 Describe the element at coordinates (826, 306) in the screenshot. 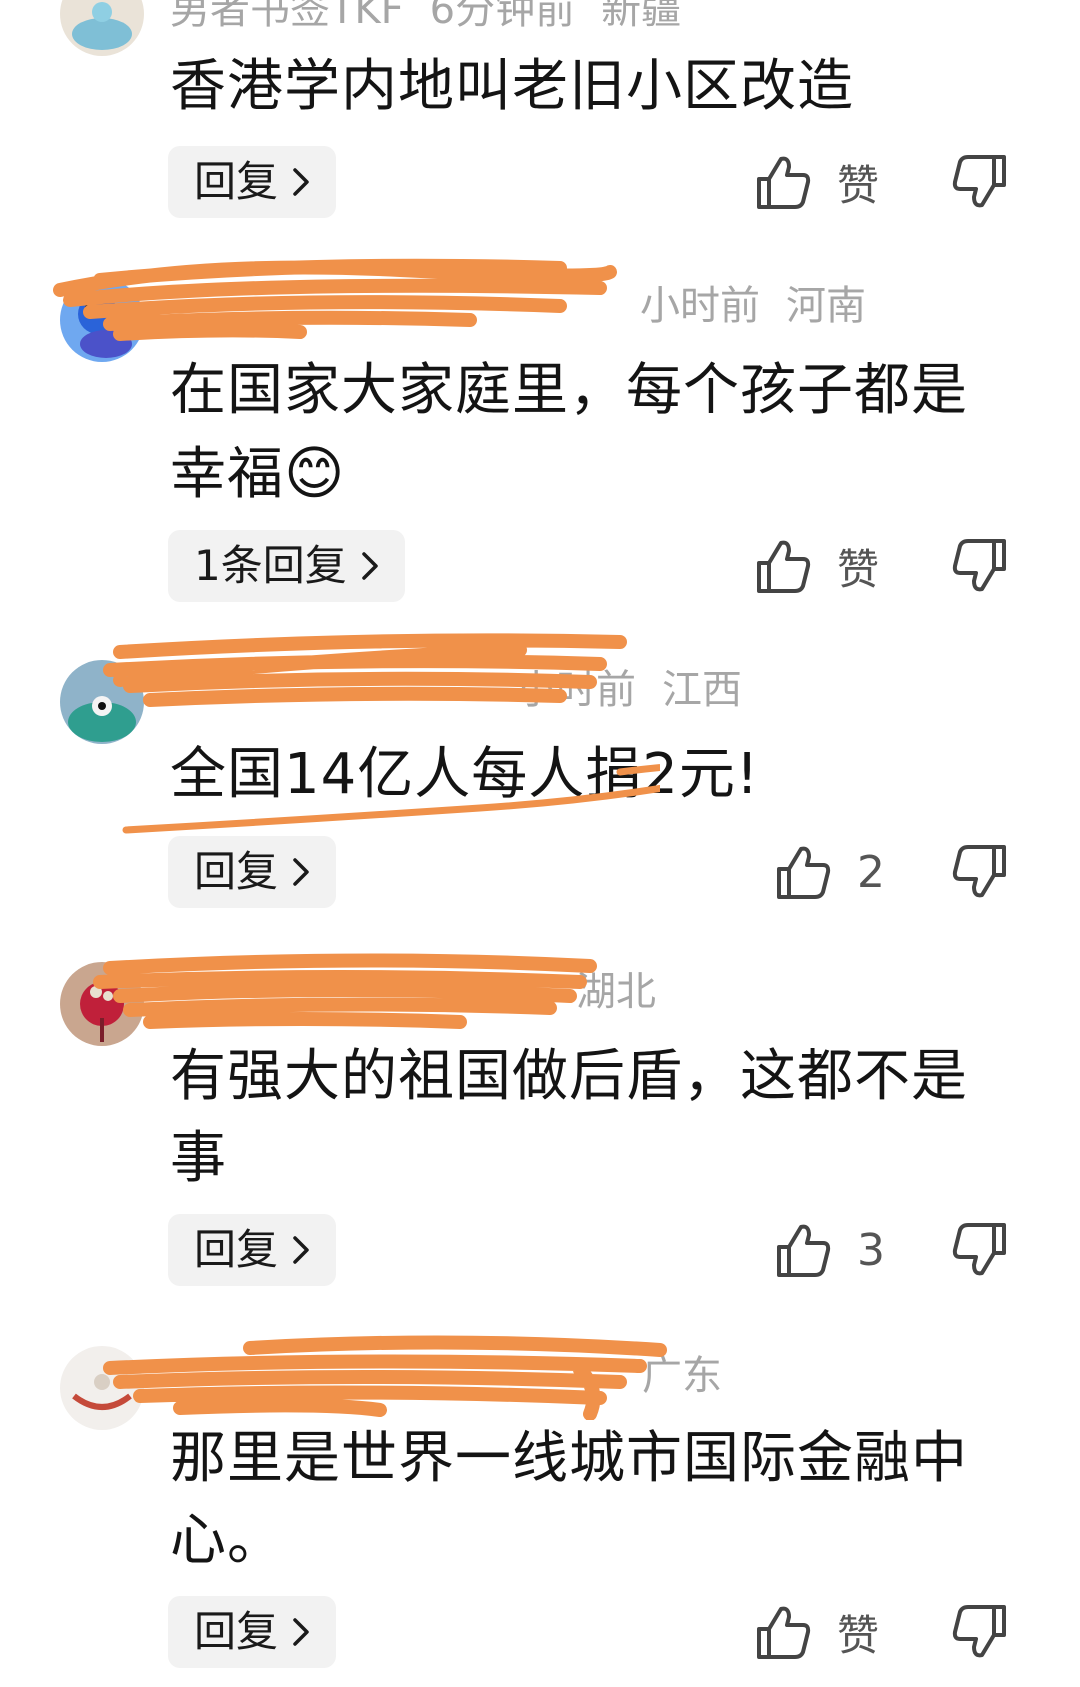

I see `region: 河南` at that location.